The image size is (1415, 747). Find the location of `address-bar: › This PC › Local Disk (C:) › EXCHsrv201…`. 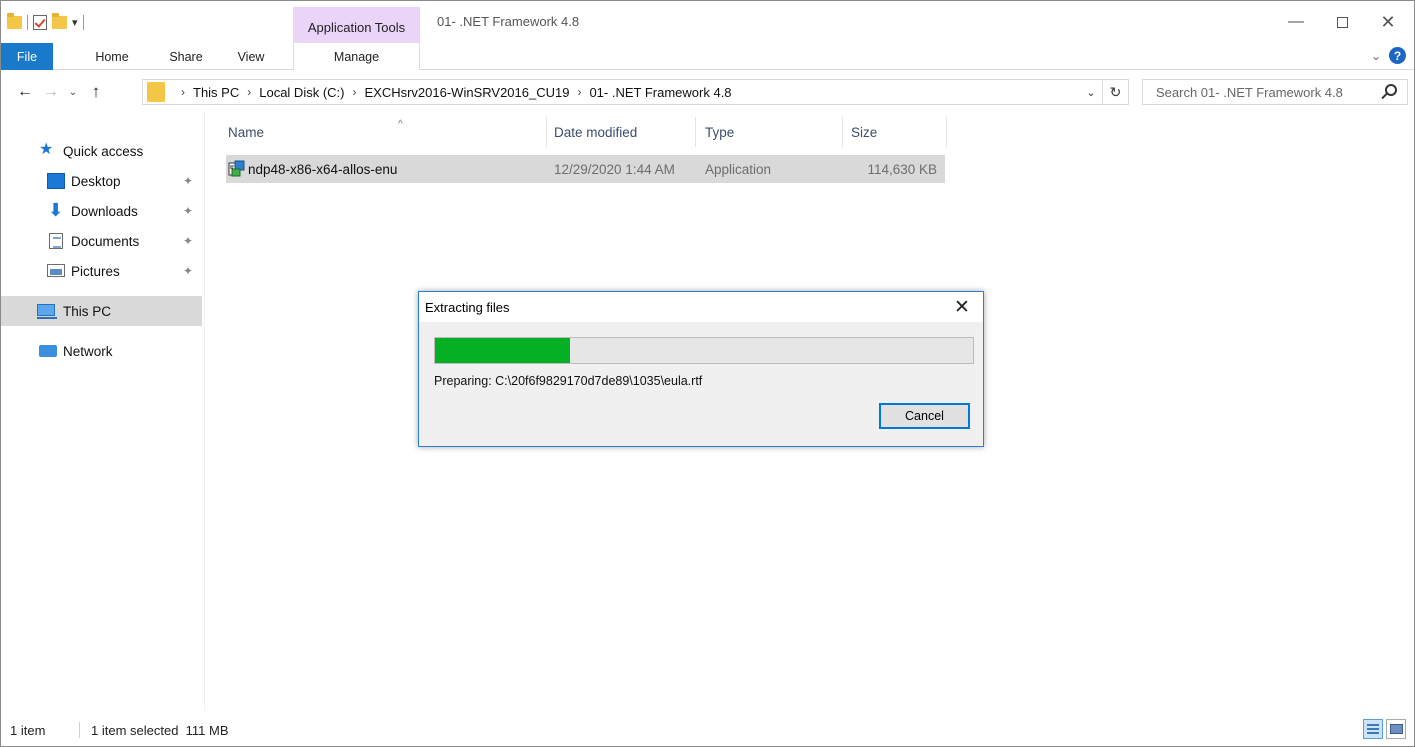

address-bar: › This PC › Local Disk (C:) › EXCHsrv201… is located at coordinates (635, 92).